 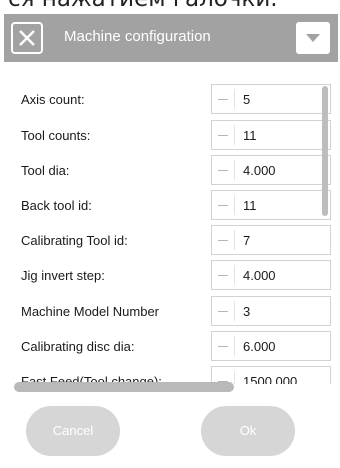 I want to click on field-label: Jig invert step:, so click(x=63, y=275).